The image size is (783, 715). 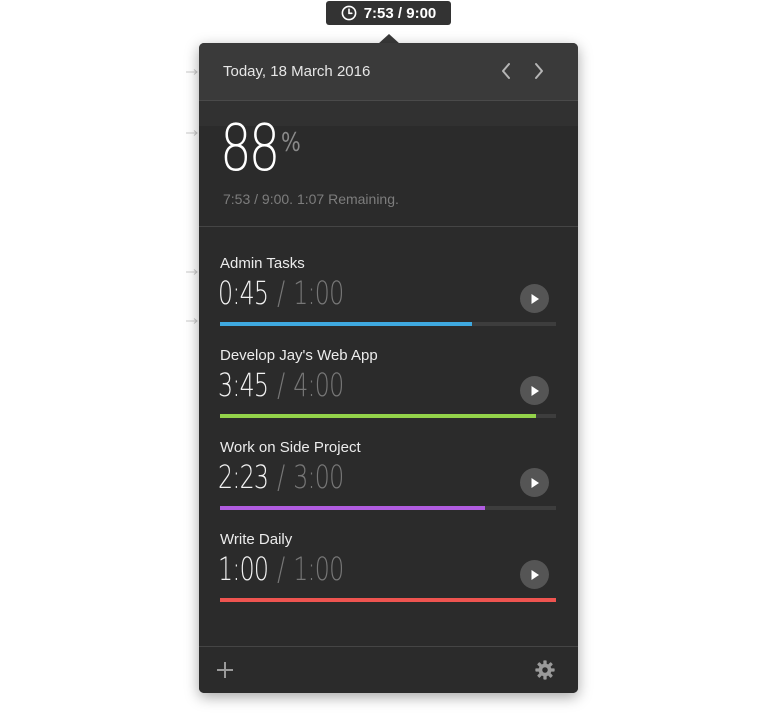 I want to click on task-item: Develop Jay's Web App 3:45/4:00, so click(x=388, y=392).